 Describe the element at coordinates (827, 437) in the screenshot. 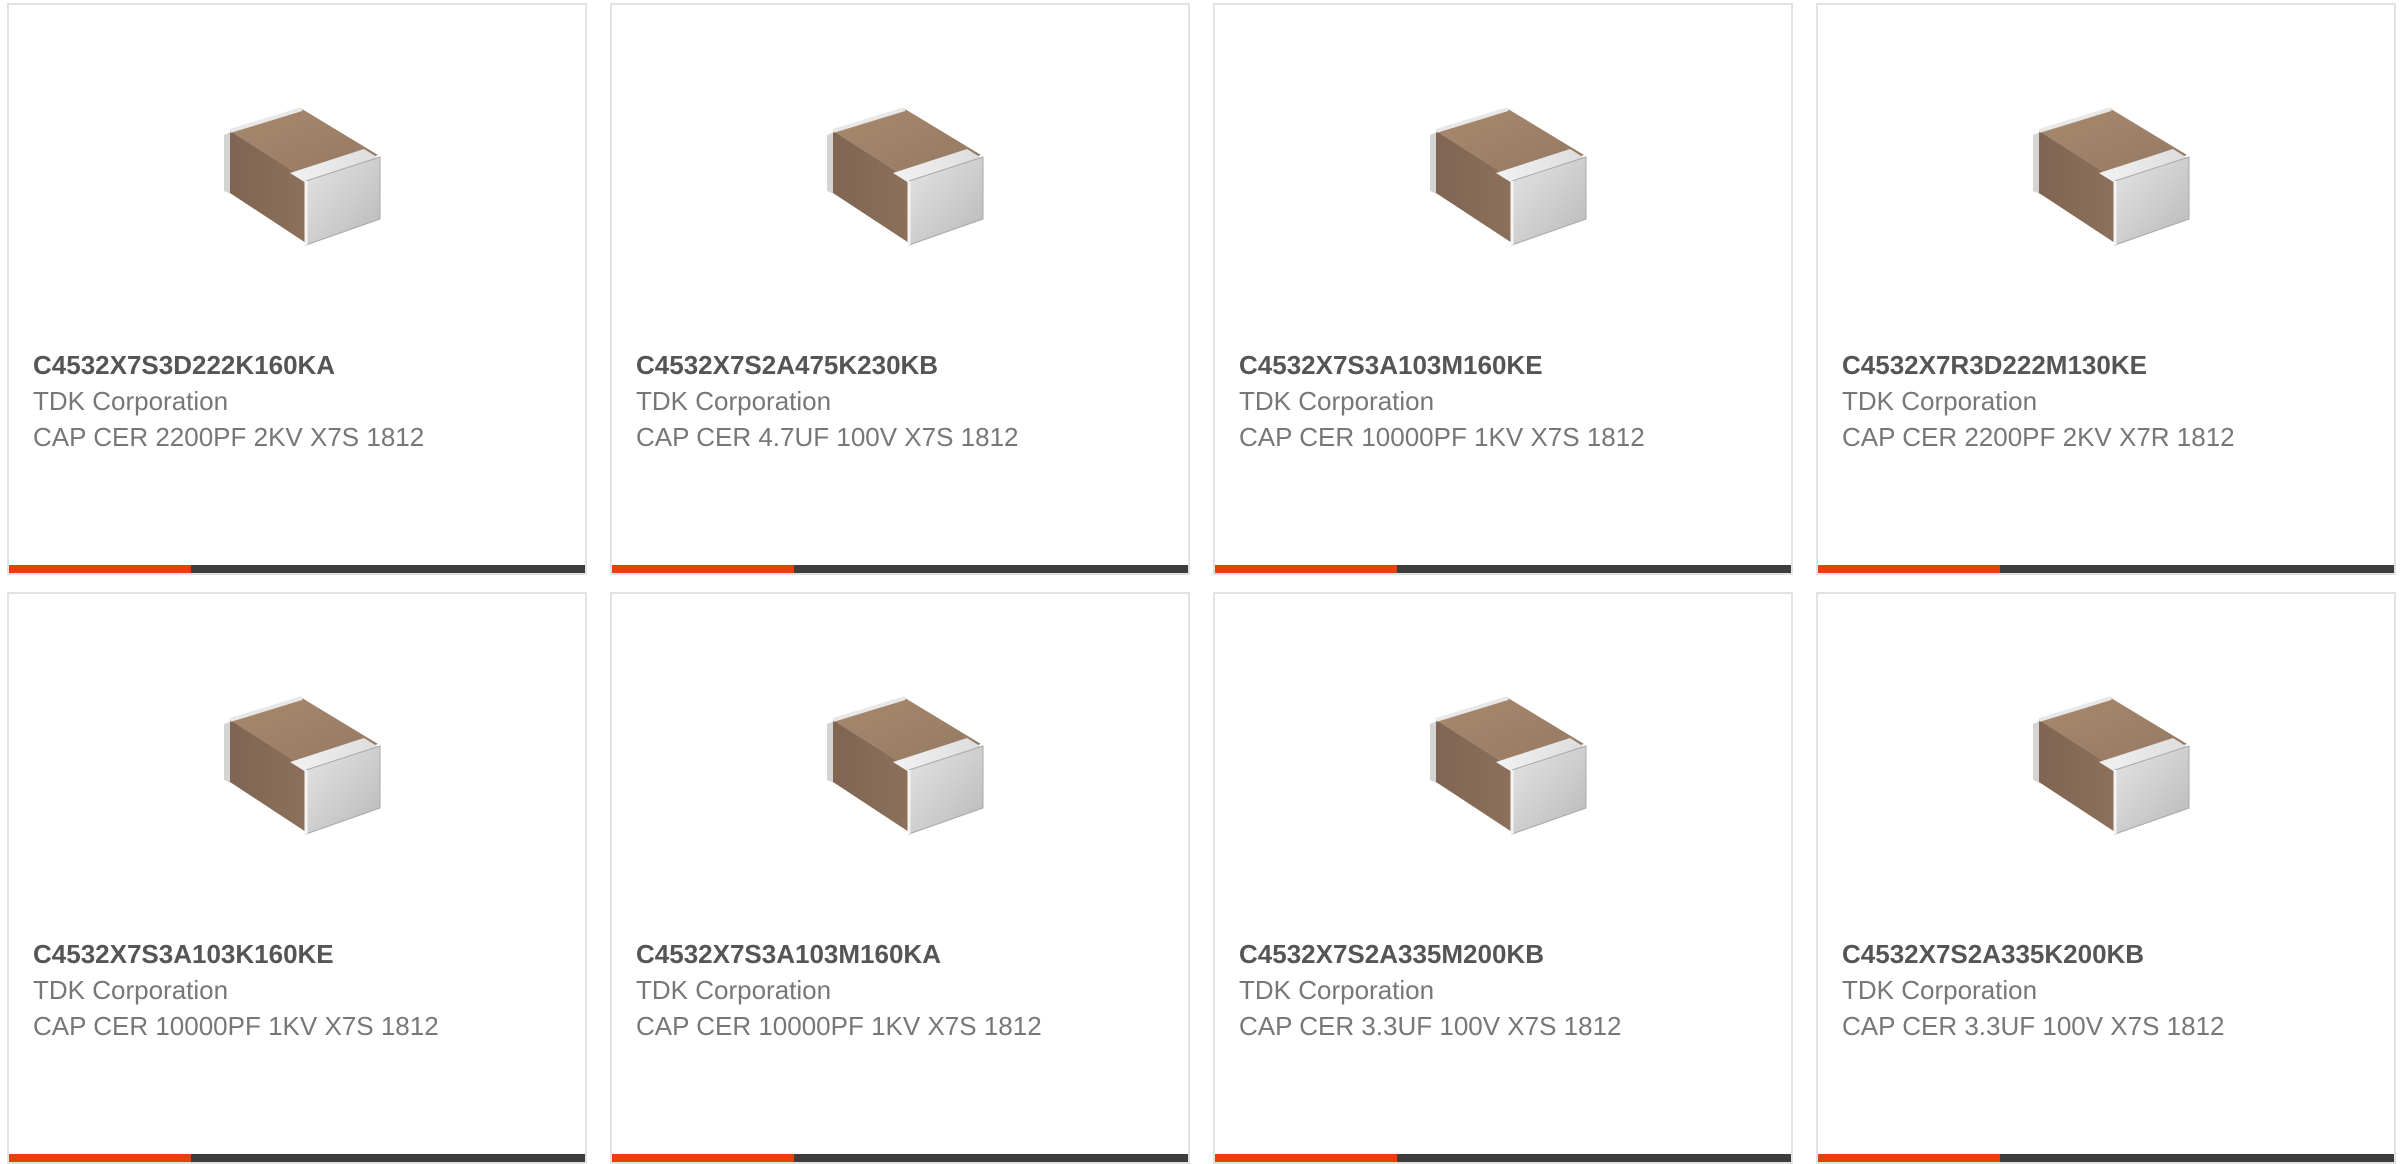

I see `product-description: CAP CER 4.7UF 100V X7S 1812` at that location.